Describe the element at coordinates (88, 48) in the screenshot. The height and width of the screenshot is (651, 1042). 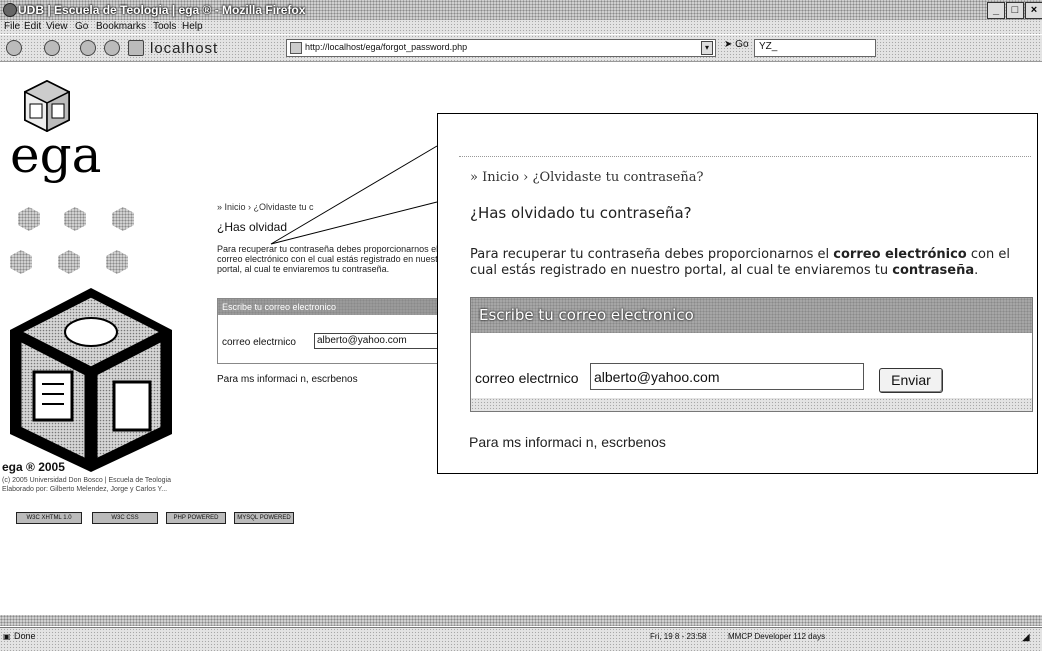
I see `reload-icon` at that location.